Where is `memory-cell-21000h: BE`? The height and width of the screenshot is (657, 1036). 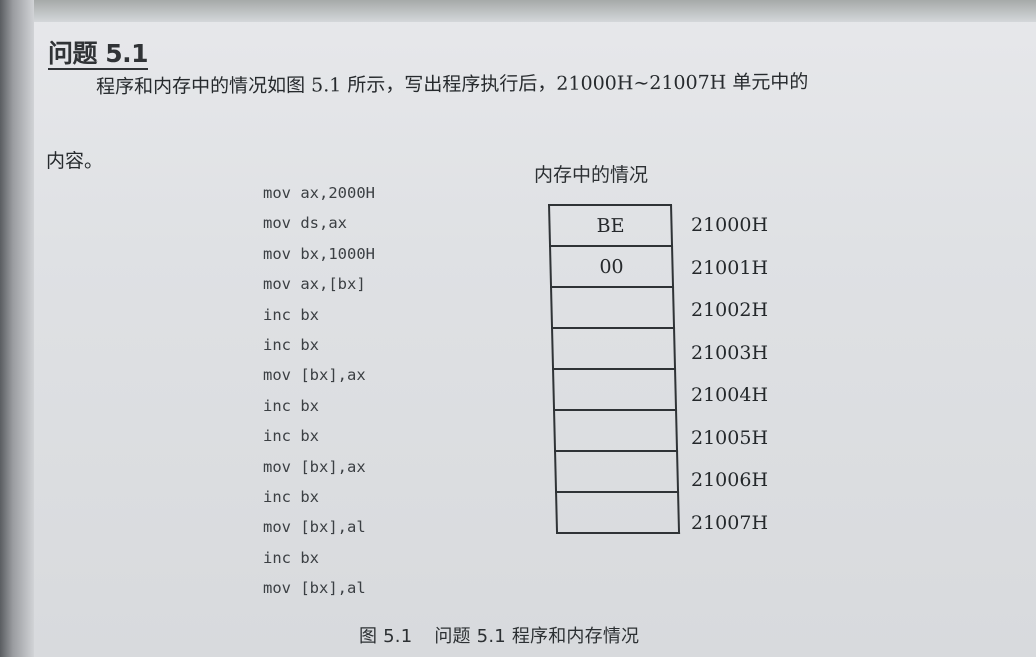
memory-cell-21000h: BE is located at coordinates (611, 225).